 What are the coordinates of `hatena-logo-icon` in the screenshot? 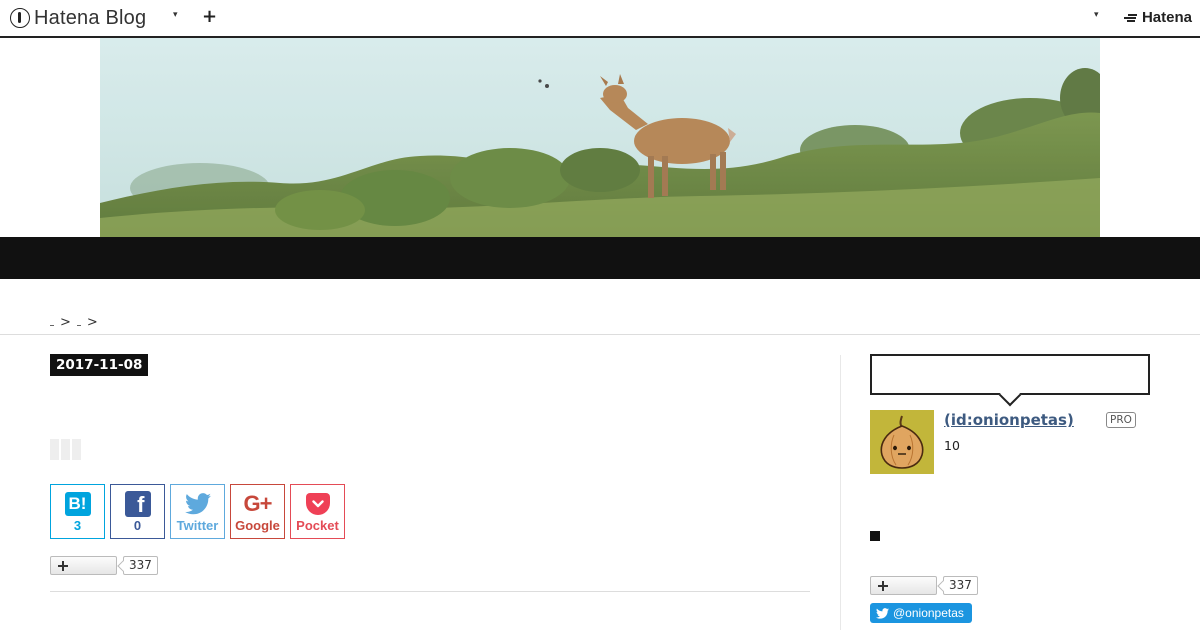 It's located at (1130, 18).